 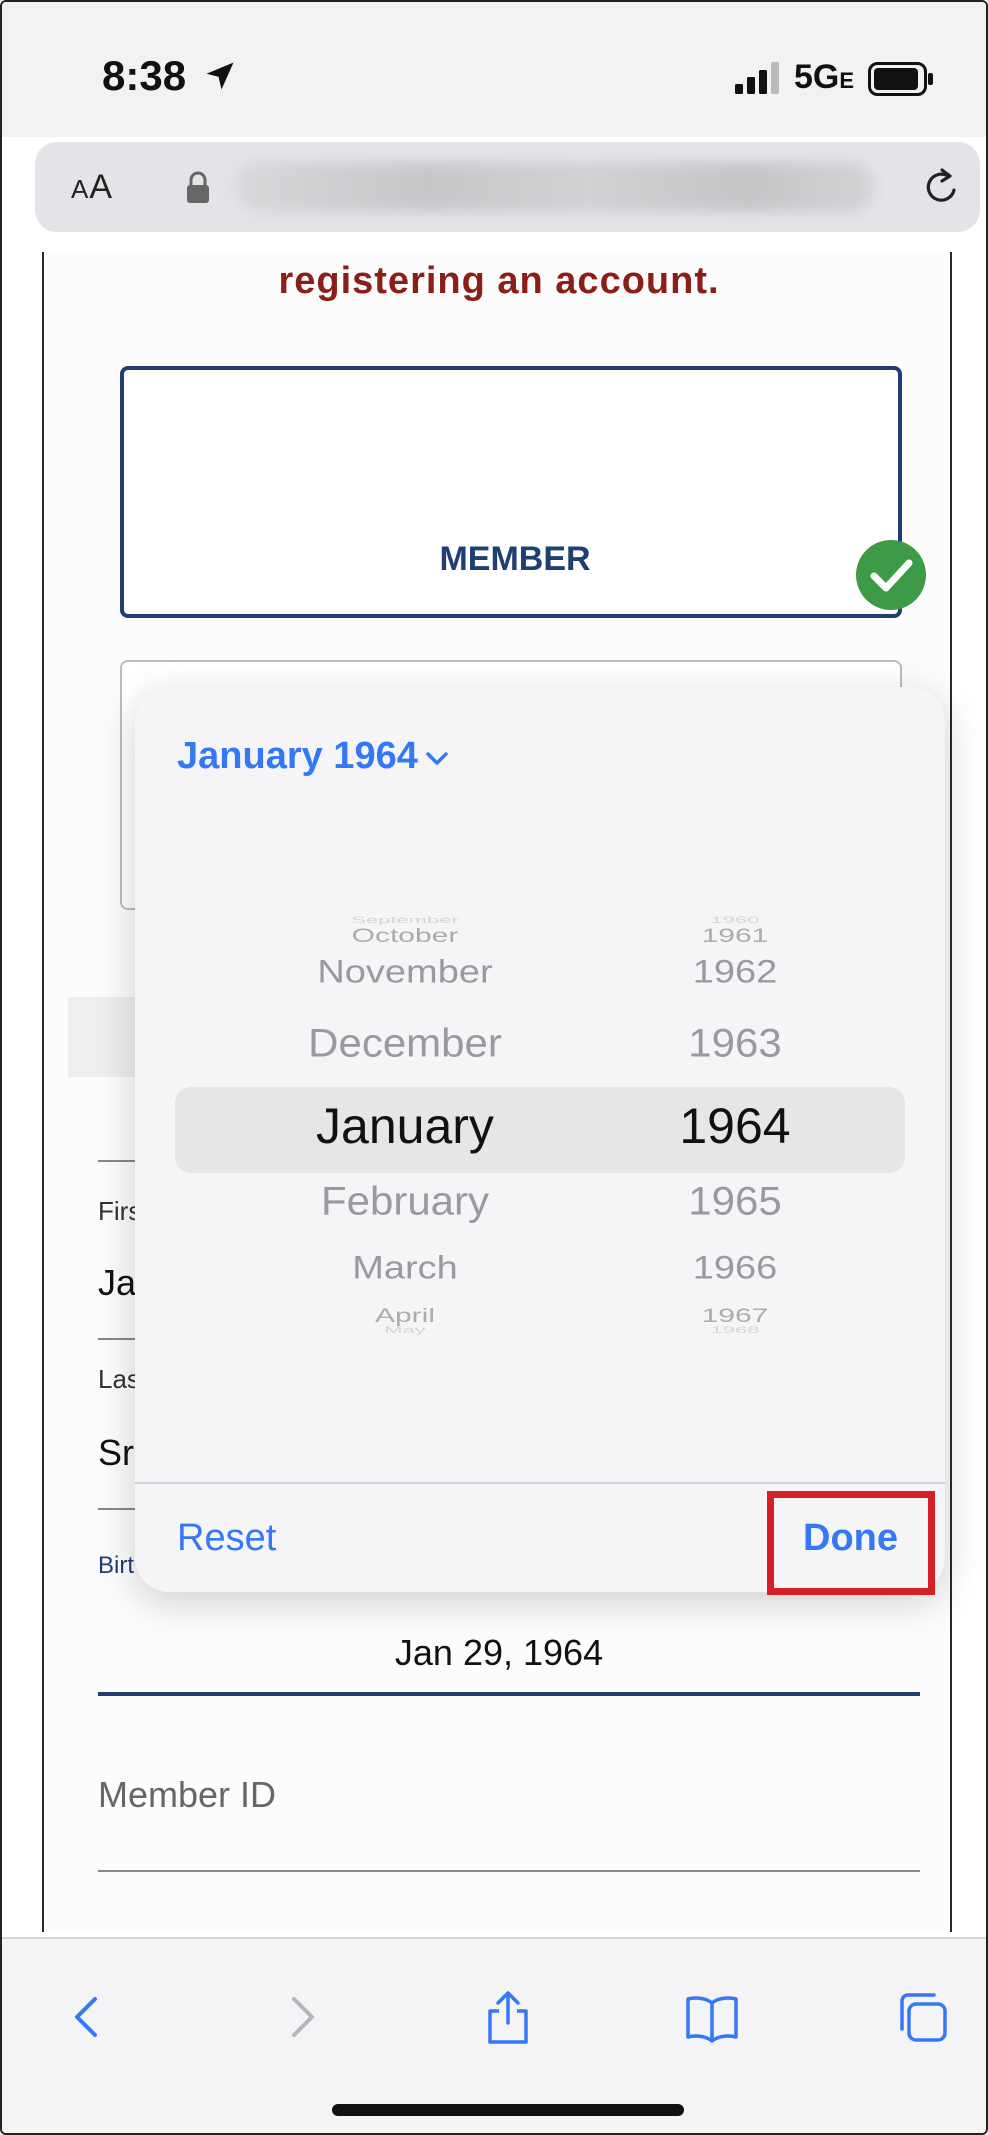 I want to click on wheel-row: March 1966, so click(x=540, y=1277).